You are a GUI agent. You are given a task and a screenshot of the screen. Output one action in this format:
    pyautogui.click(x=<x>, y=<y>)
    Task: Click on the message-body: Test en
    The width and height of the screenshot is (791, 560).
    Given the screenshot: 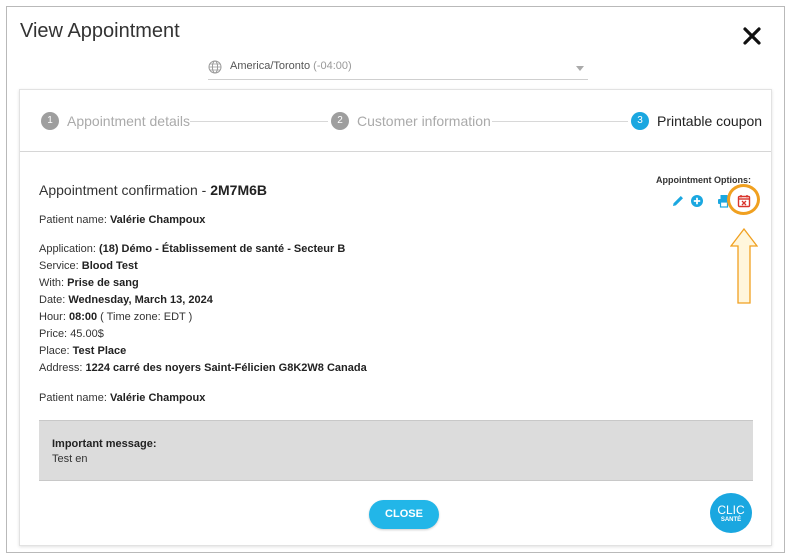 What is the action you would take?
    pyautogui.click(x=70, y=459)
    